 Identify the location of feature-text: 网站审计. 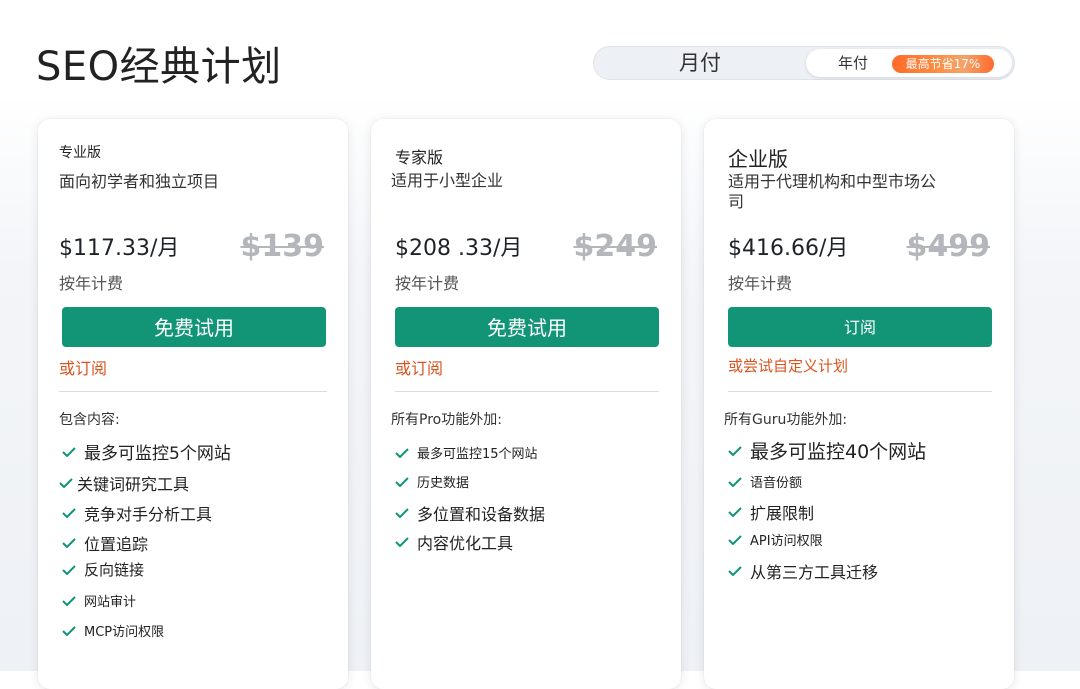
(110, 602).